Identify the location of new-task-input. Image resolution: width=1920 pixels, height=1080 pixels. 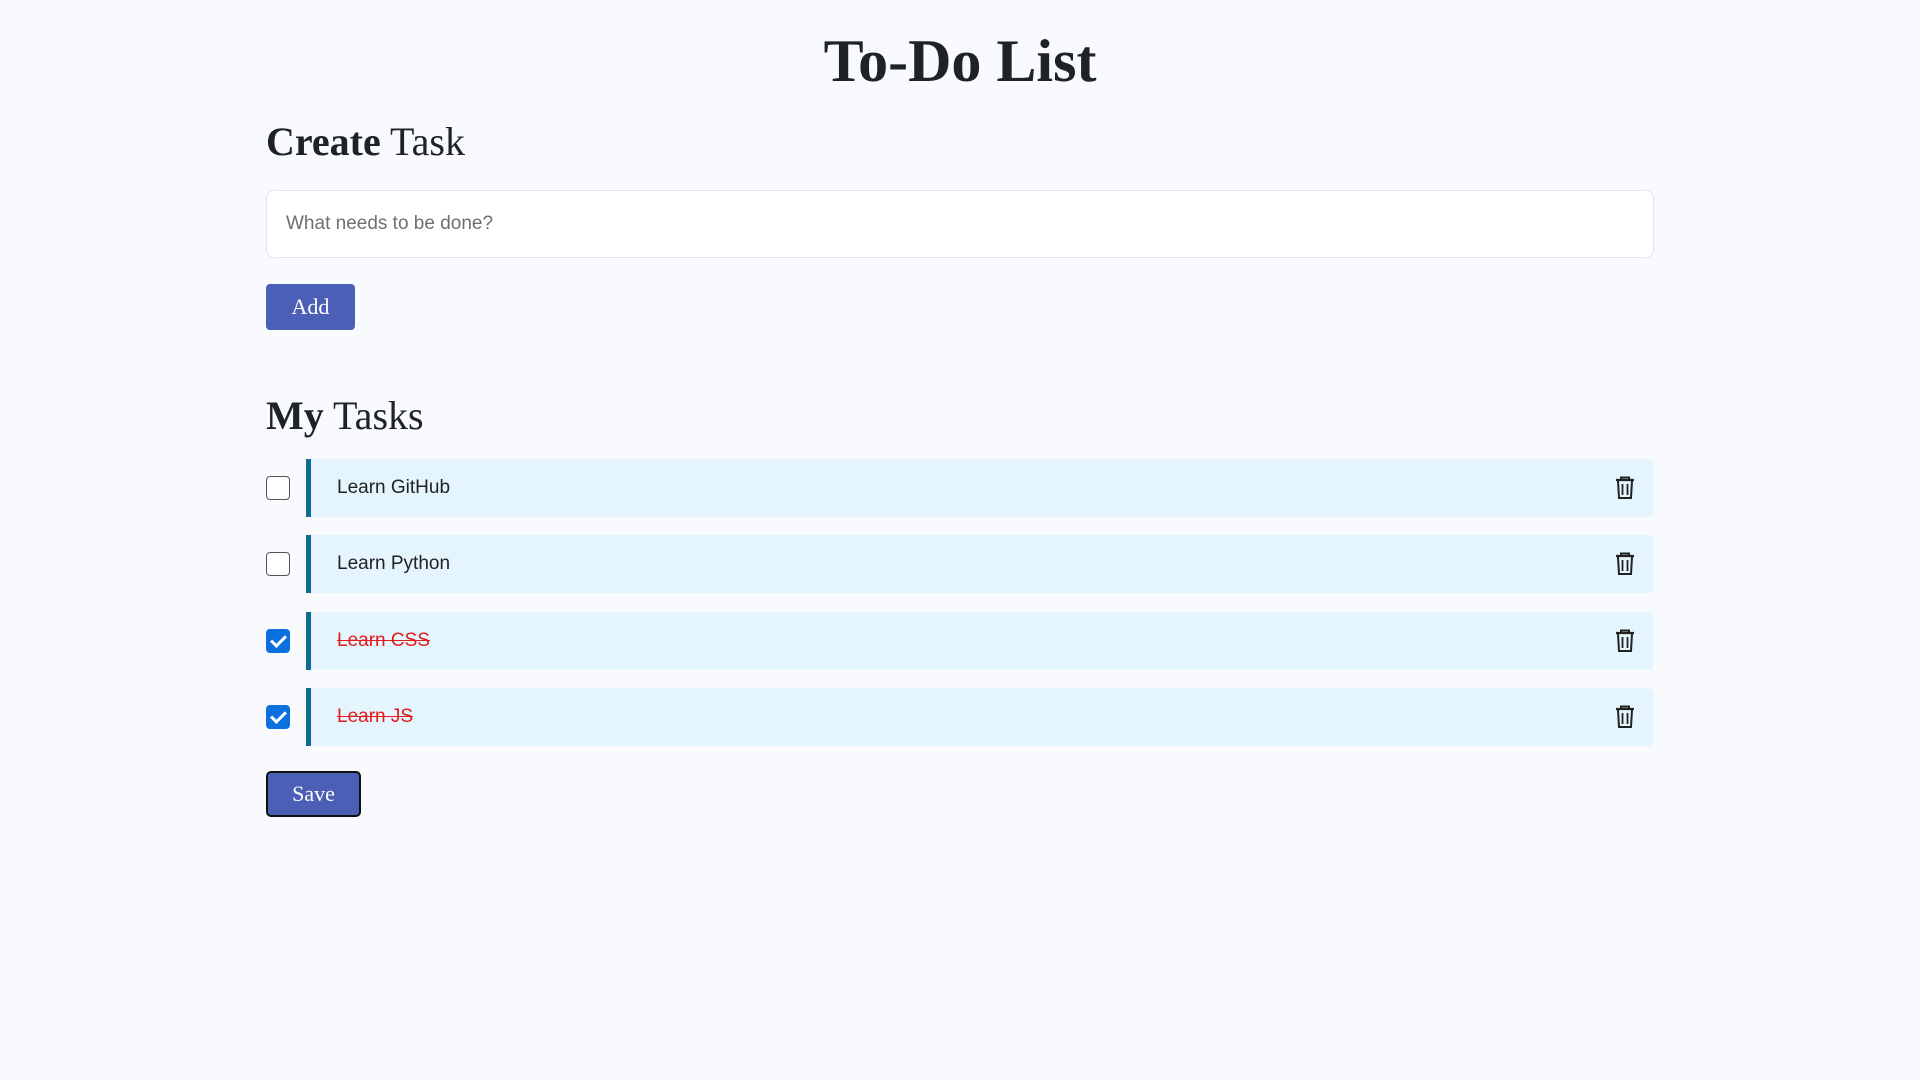
(960, 224).